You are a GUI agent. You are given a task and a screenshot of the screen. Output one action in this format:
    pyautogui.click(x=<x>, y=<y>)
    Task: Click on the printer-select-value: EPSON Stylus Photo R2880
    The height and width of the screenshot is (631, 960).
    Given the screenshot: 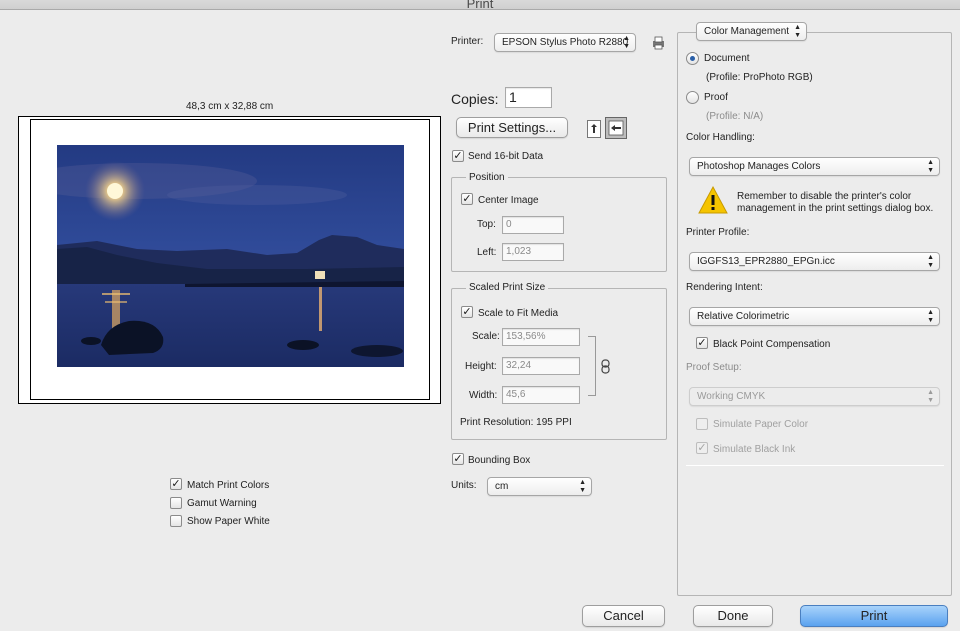 What is the action you would take?
    pyautogui.click(x=565, y=42)
    